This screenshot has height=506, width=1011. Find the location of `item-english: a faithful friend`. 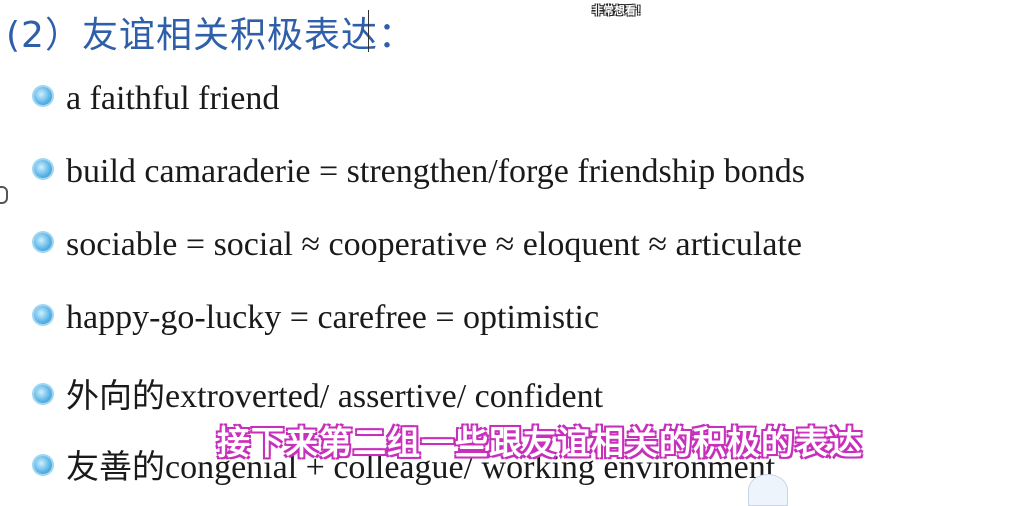

item-english: a faithful friend is located at coordinates (173, 98).